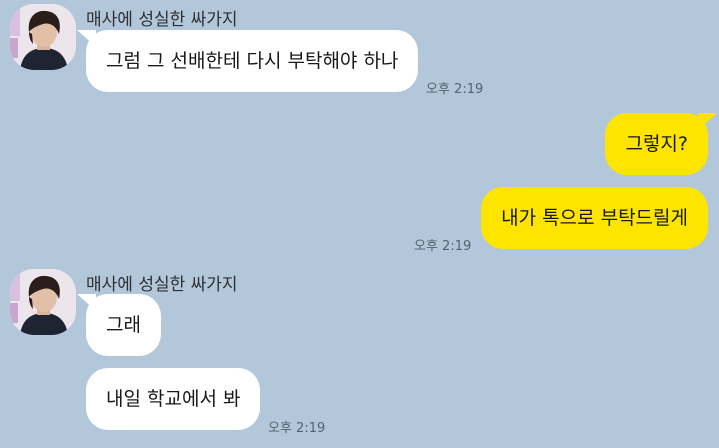 The image size is (719, 448). I want to click on my-message-bubble: 그렇지?, so click(661, 144).